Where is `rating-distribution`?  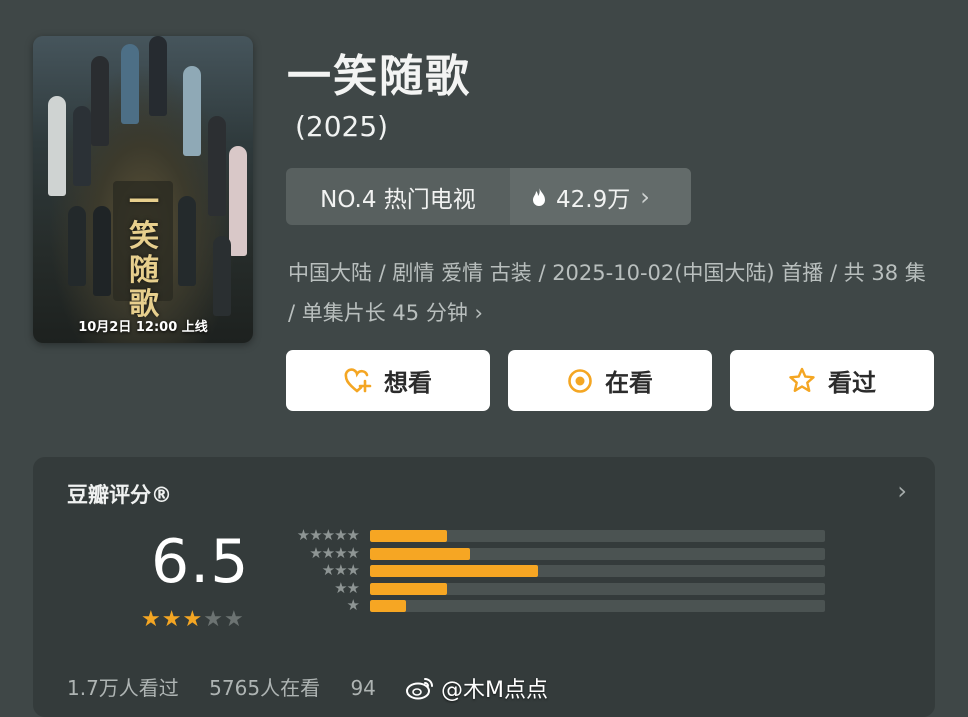 rating-distribution is located at coordinates (597, 574).